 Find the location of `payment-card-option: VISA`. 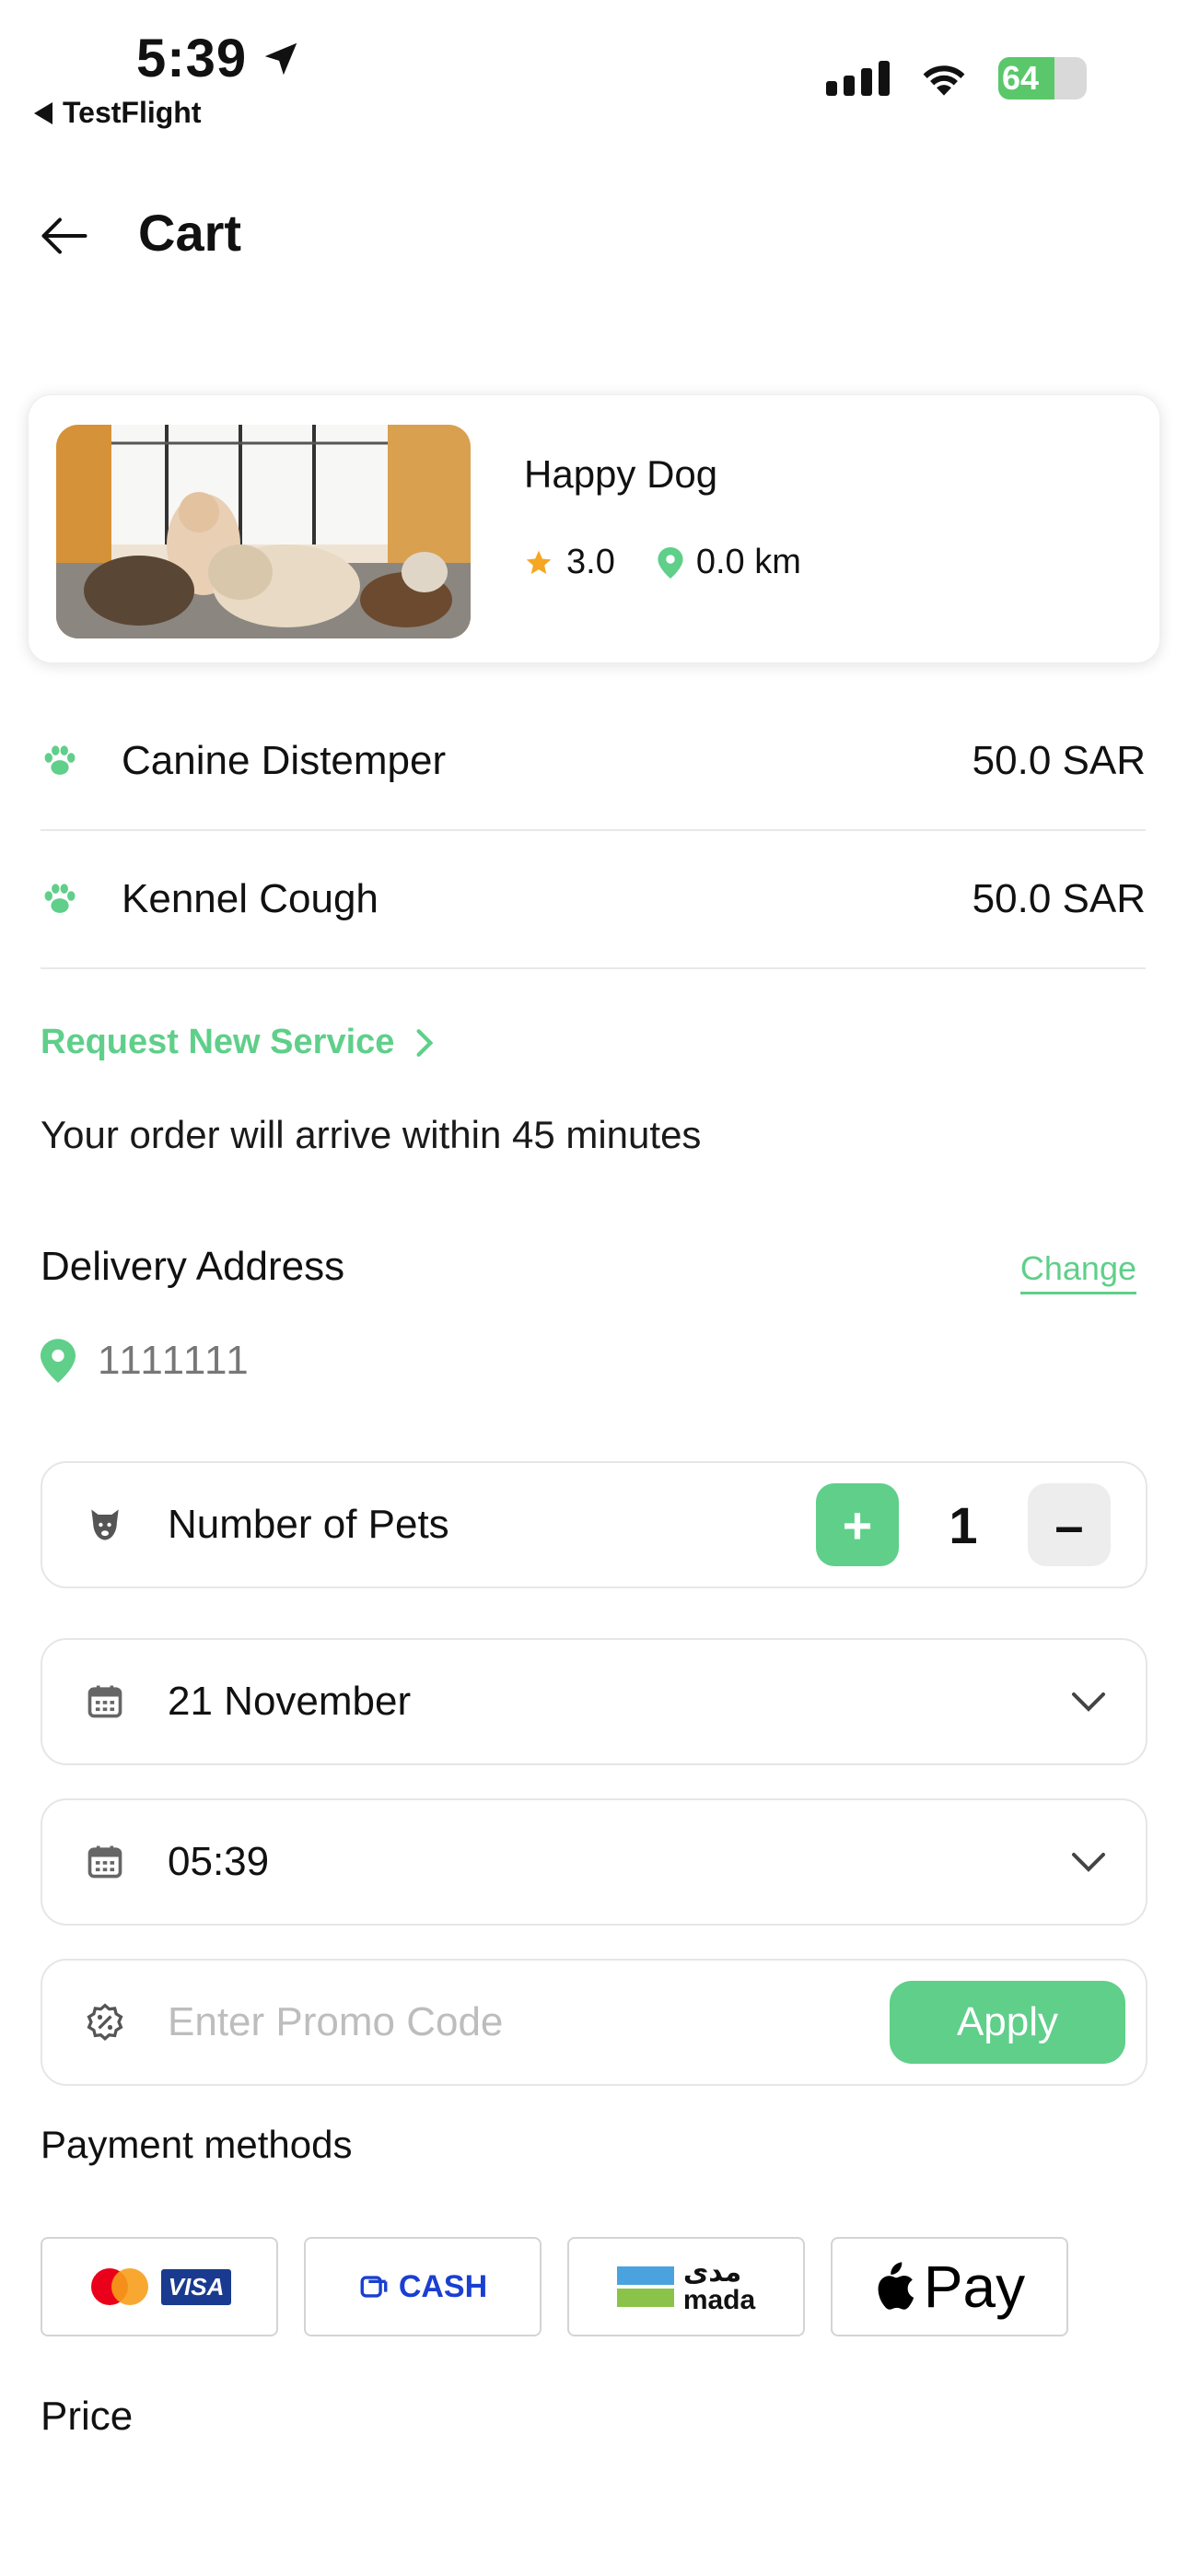

payment-card-option: VISA is located at coordinates (160, 2286).